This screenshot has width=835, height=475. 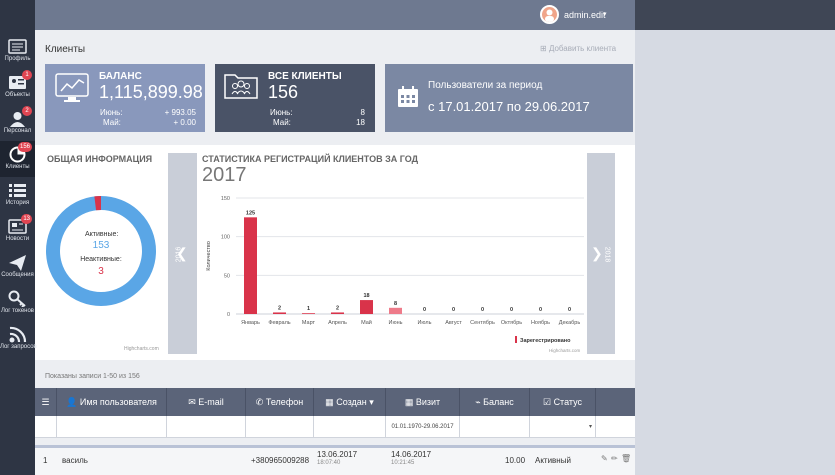 I want to click on sidebar-item-7: Лог токенов, so click(x=17, y=303).